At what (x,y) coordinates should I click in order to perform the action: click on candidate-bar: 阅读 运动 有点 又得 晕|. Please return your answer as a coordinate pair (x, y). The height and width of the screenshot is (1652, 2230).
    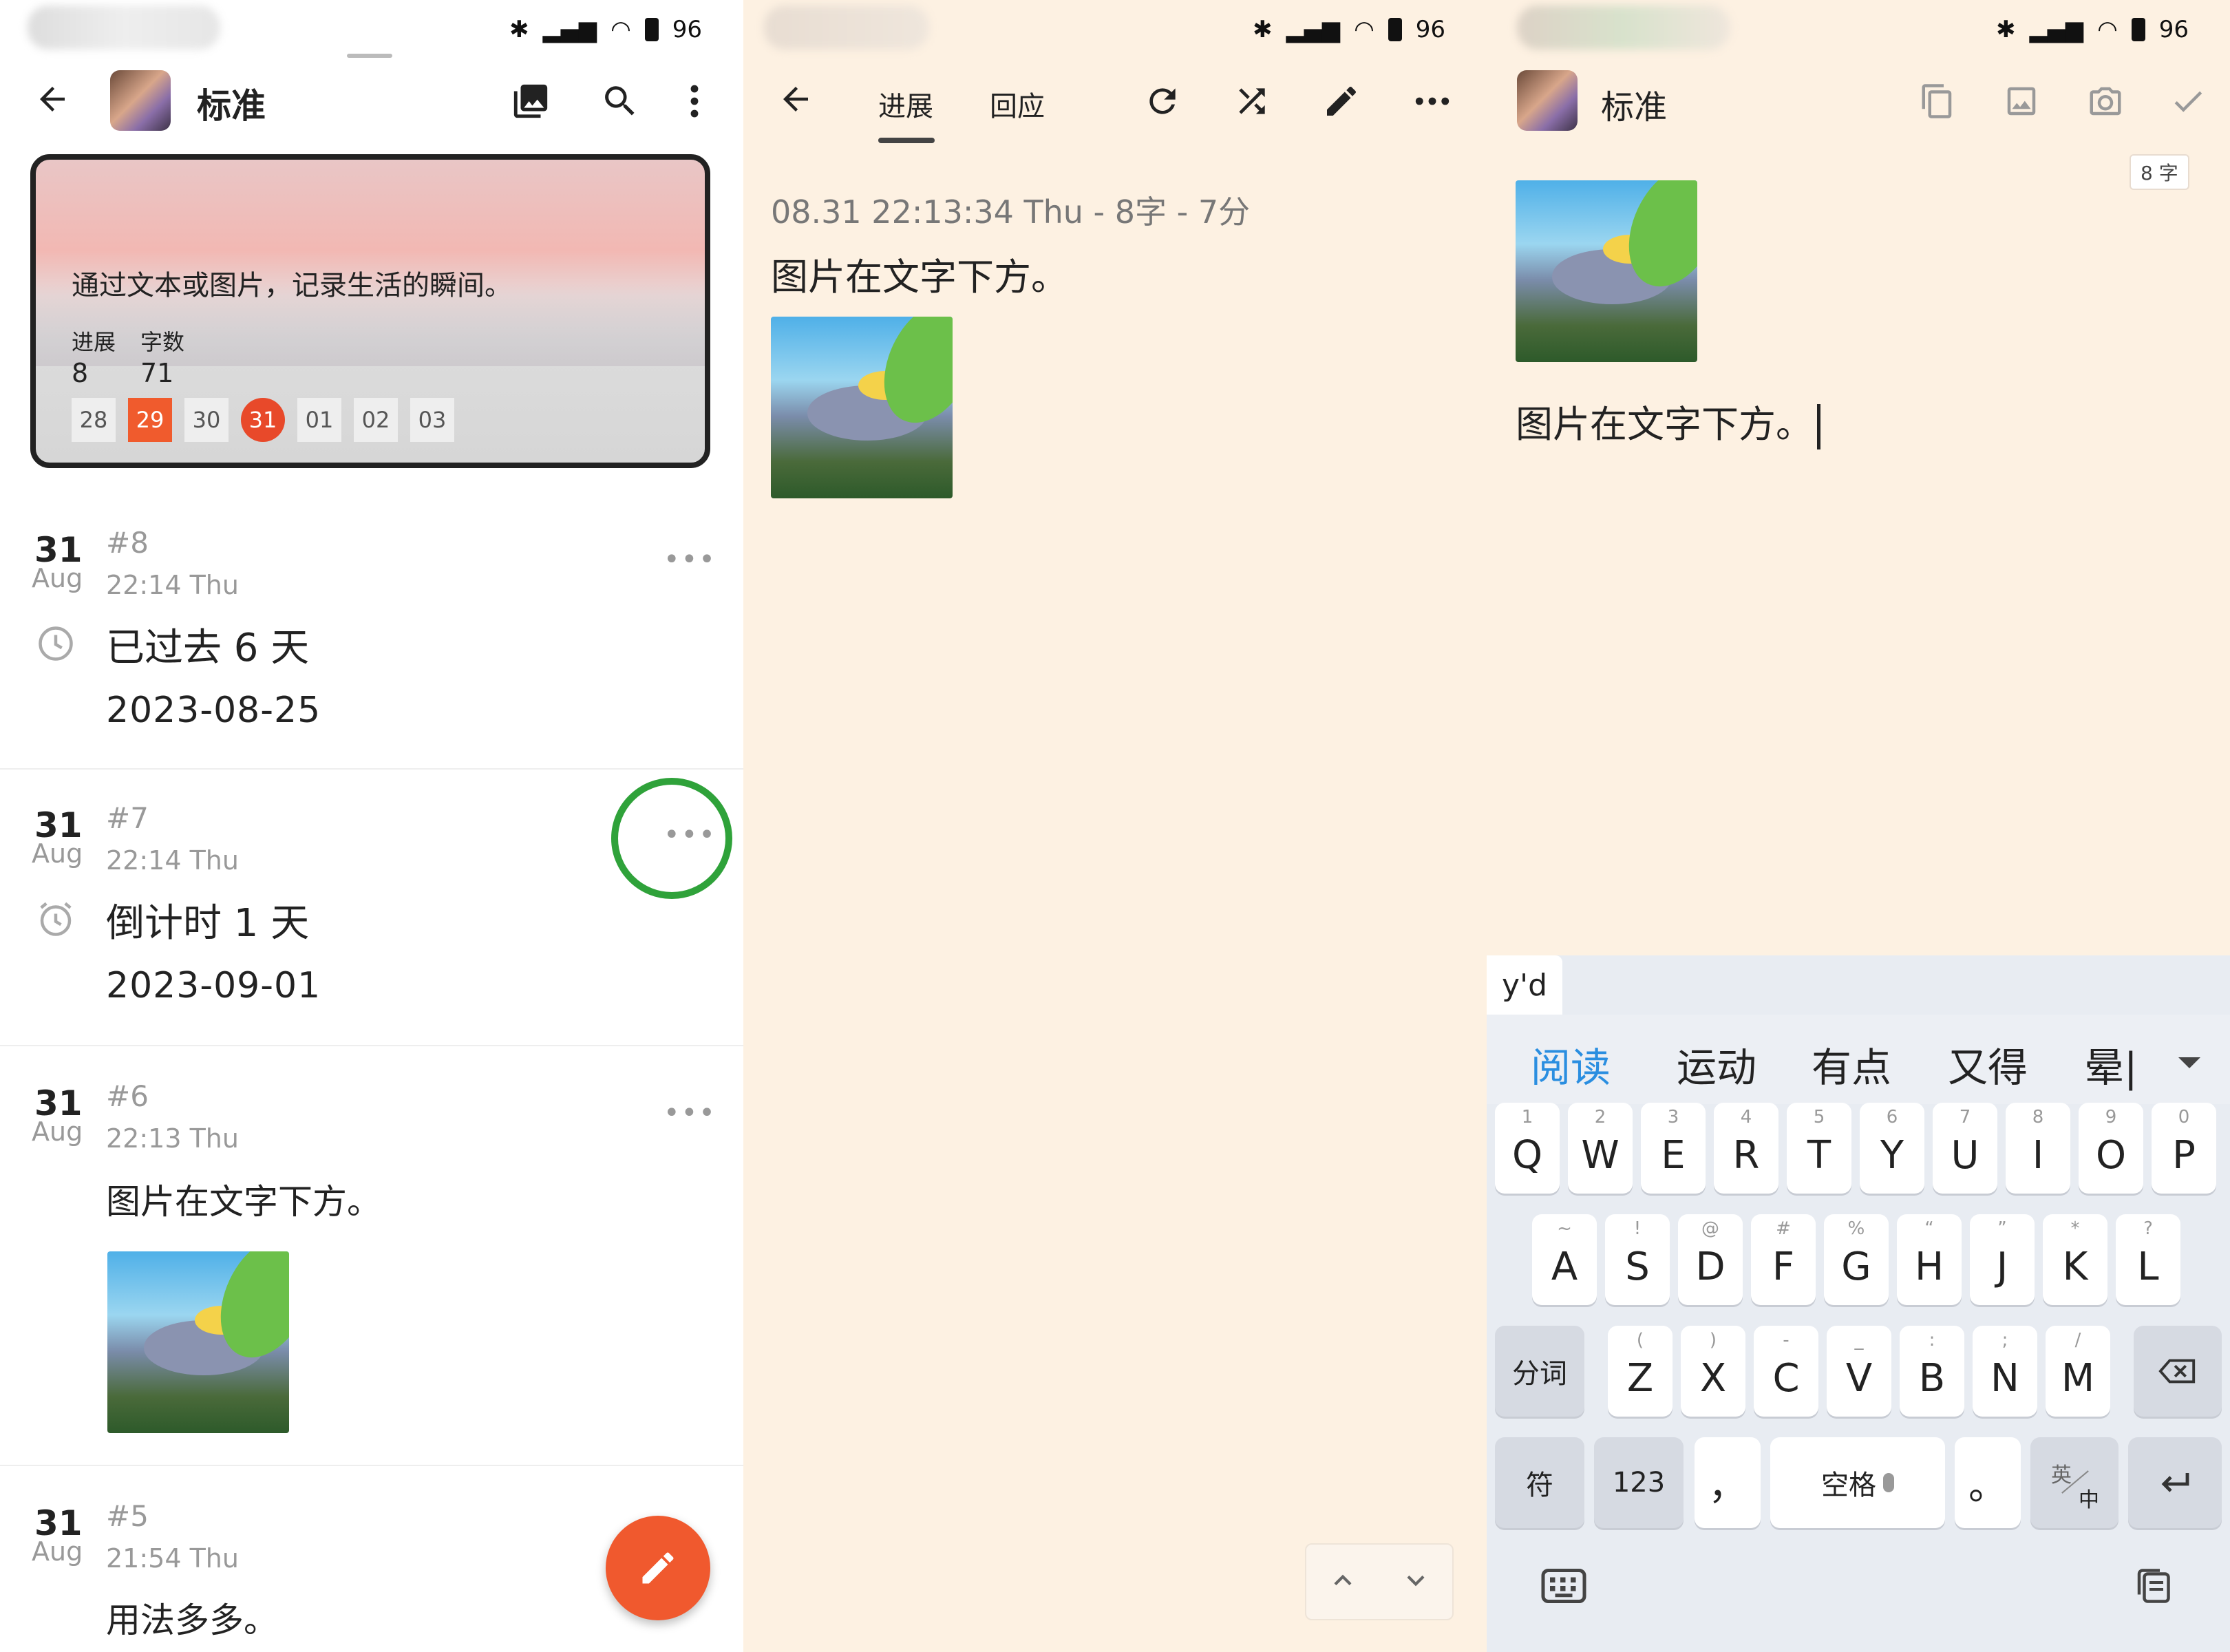
    Looking at the image, I should click on (1858, 1059).